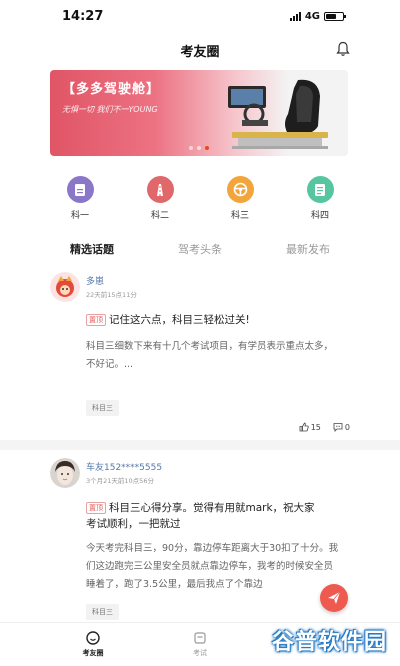 This screenshot has height=666, width=400. Describe the element at coordinates (319, 216) in the screenshot. I see `subject-label: 科四` at that location.